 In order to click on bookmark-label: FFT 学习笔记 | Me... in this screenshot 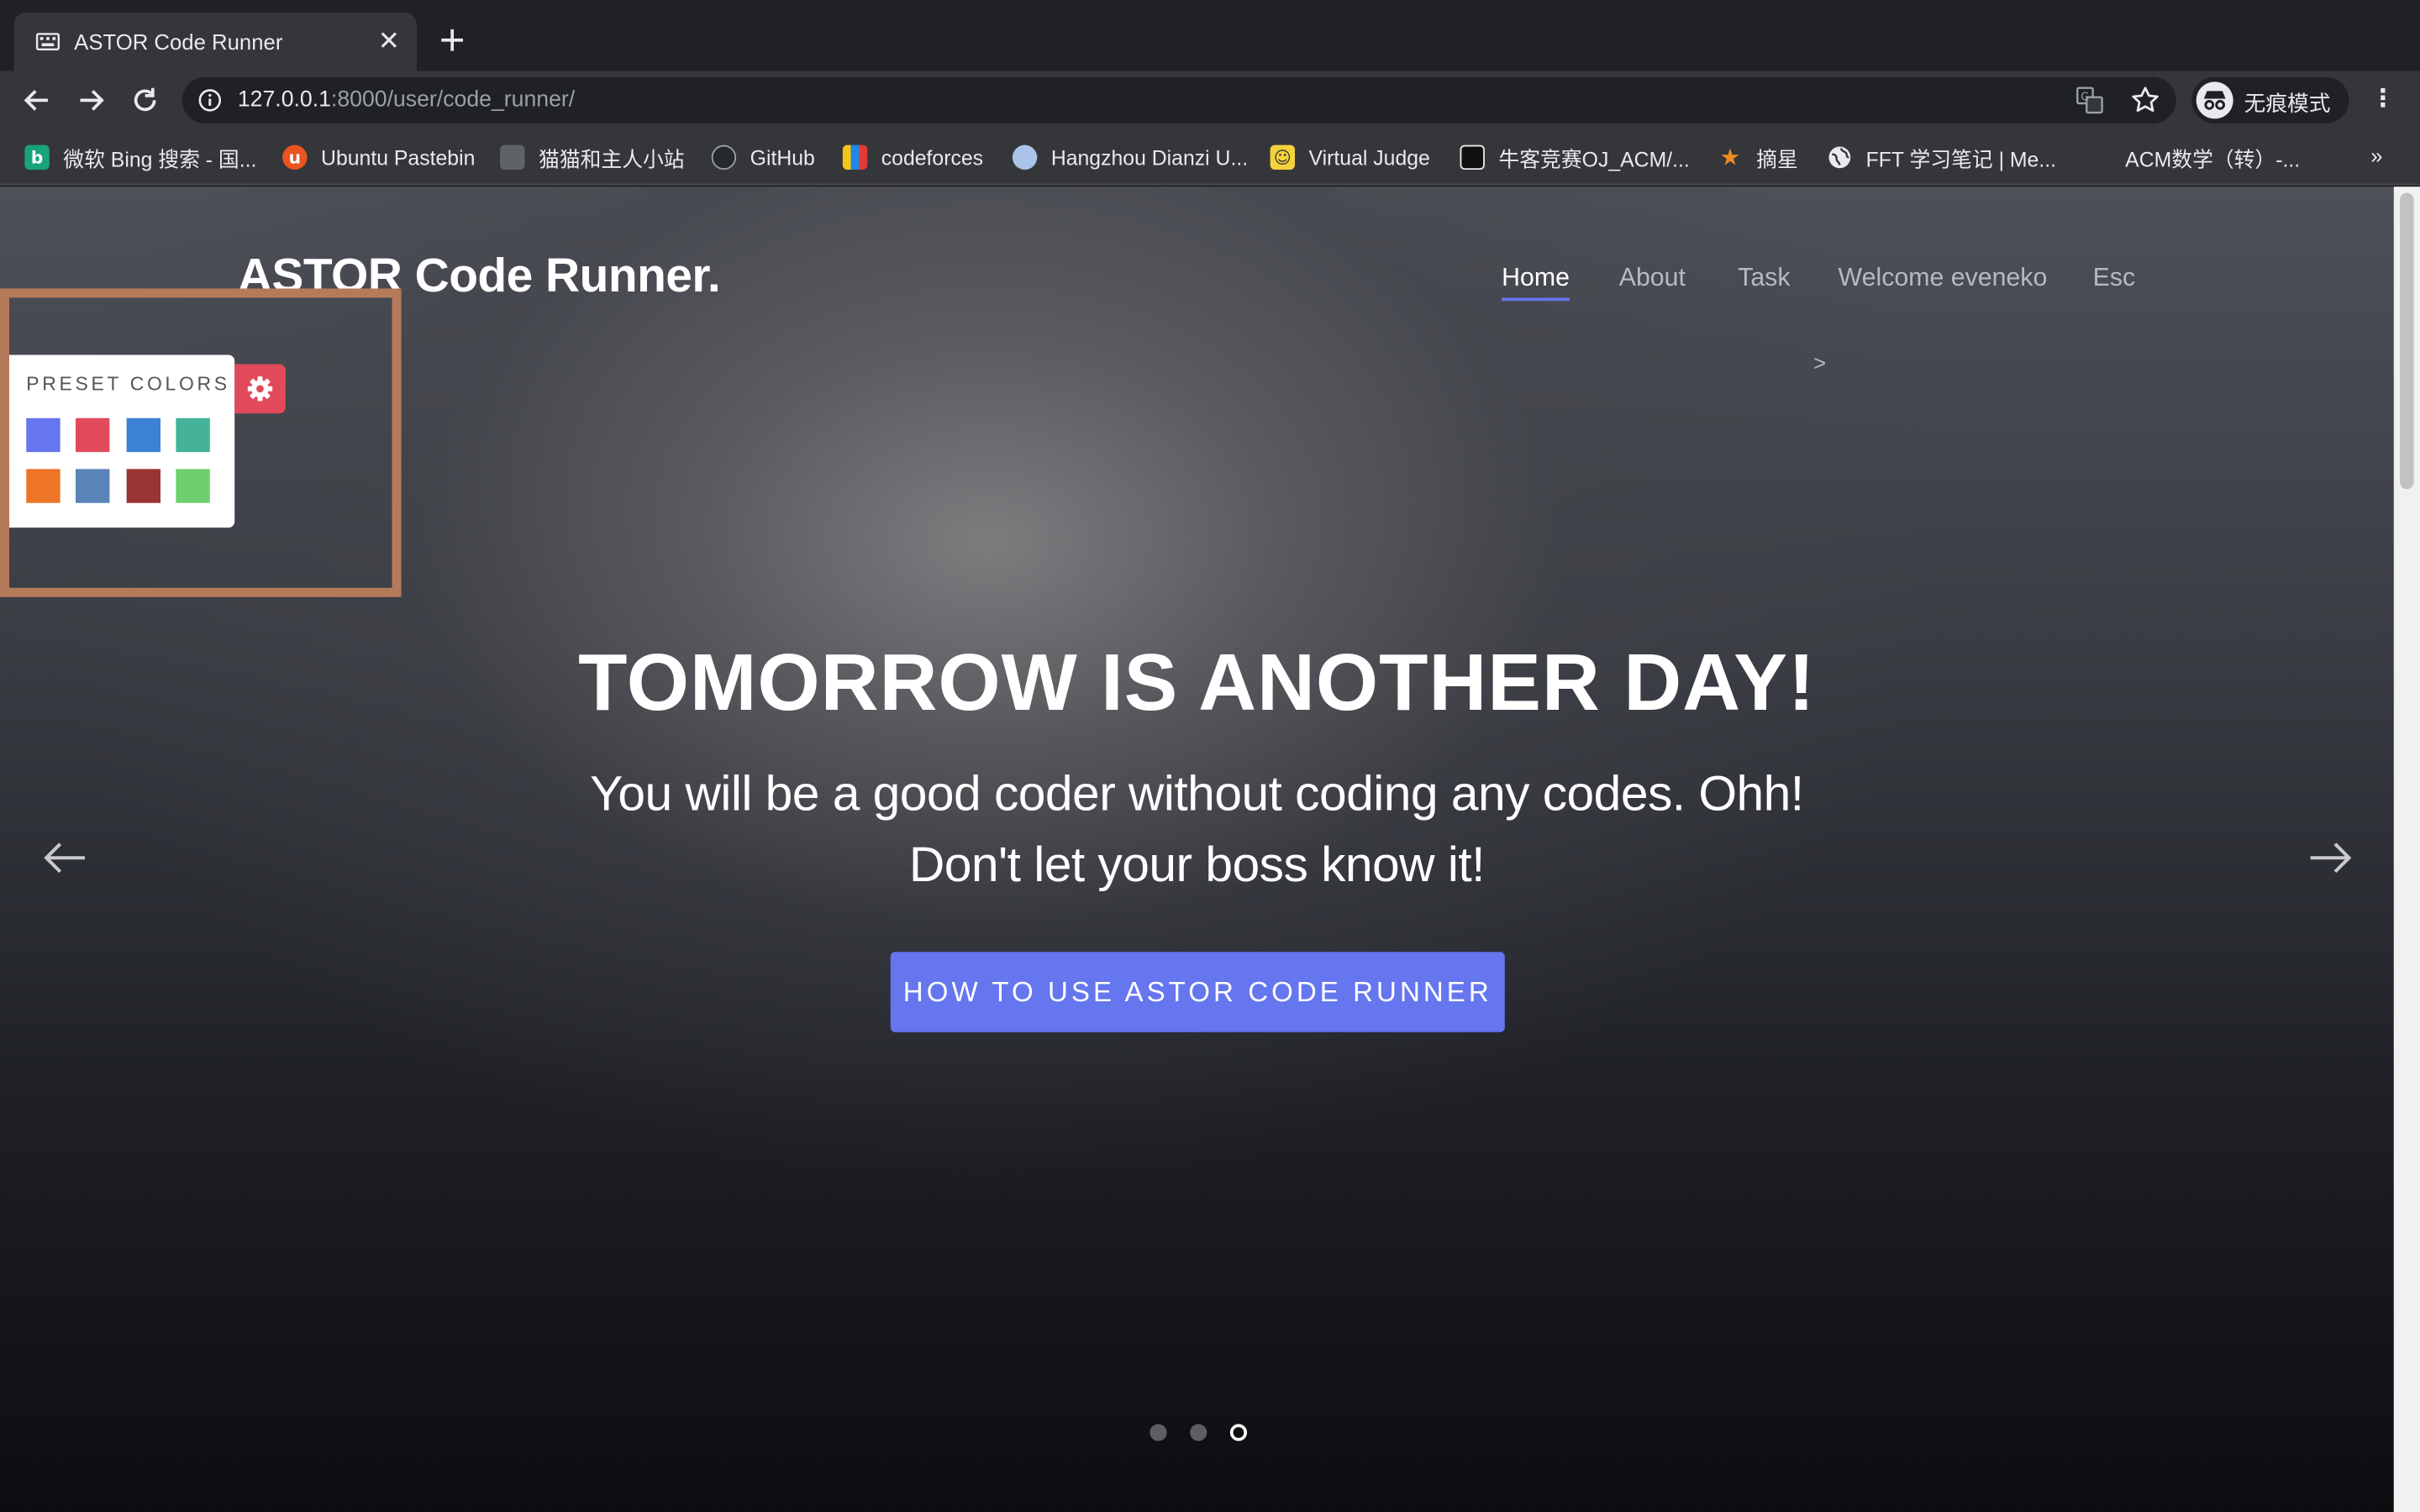, I will do `click(1961, 159)`.